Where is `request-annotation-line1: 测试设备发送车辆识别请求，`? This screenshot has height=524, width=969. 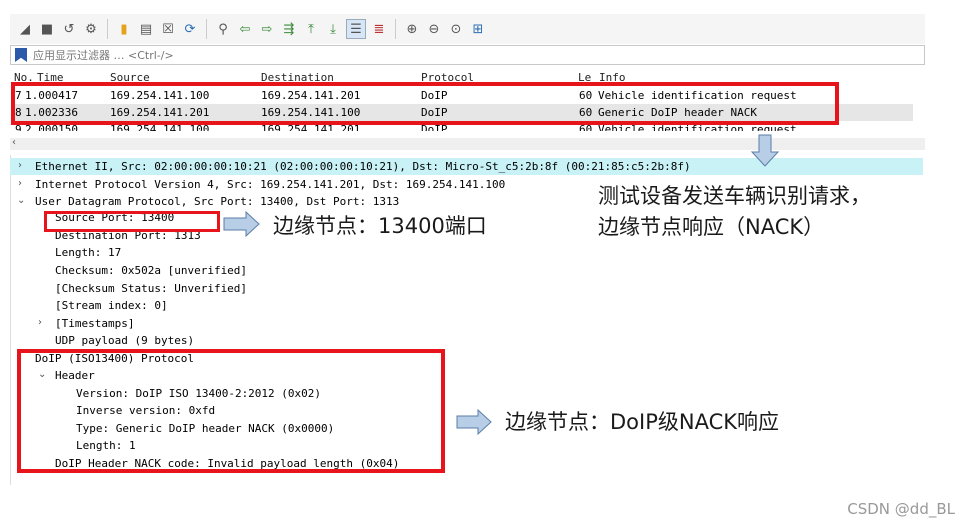 request-annotation-line1: 测试设备发送车辆识别请求， is located at coordinates (734, 196).